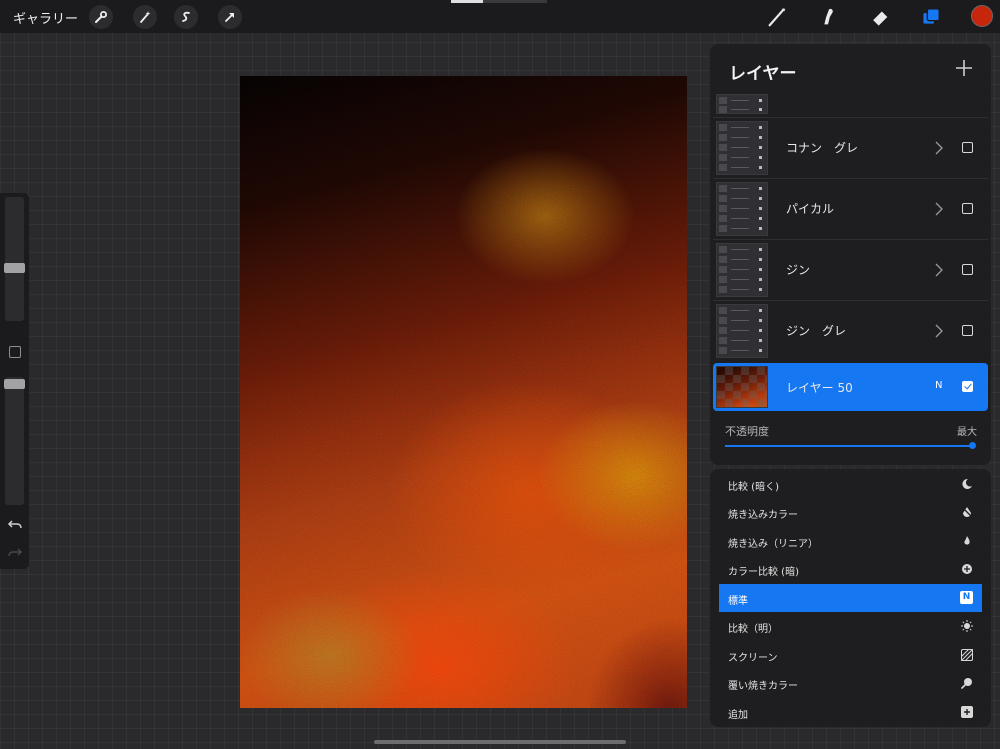 The image size is (1000, 749). I want to click on blend-mode-item: カラー比較 (暗), so click(850, 569).